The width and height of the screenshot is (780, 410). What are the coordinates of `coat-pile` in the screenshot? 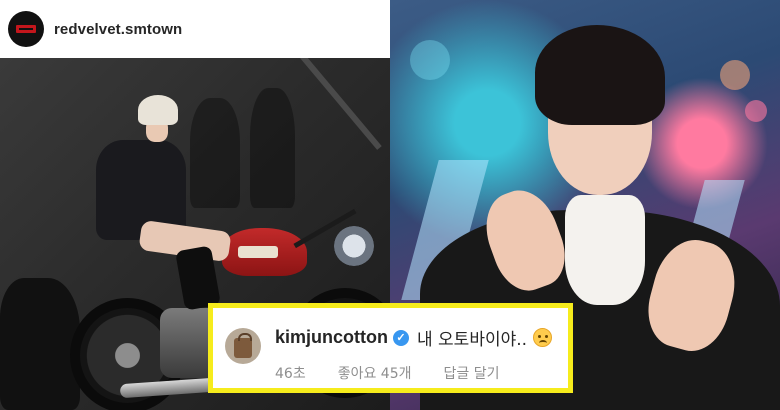 It's located at (40, 344).